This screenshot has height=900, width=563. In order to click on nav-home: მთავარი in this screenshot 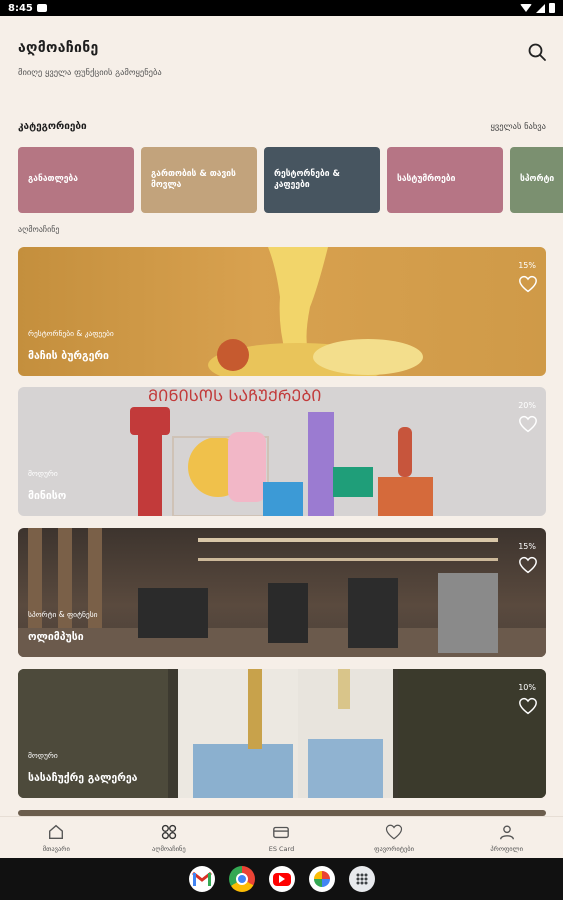, I will do `click(56, 837)`.